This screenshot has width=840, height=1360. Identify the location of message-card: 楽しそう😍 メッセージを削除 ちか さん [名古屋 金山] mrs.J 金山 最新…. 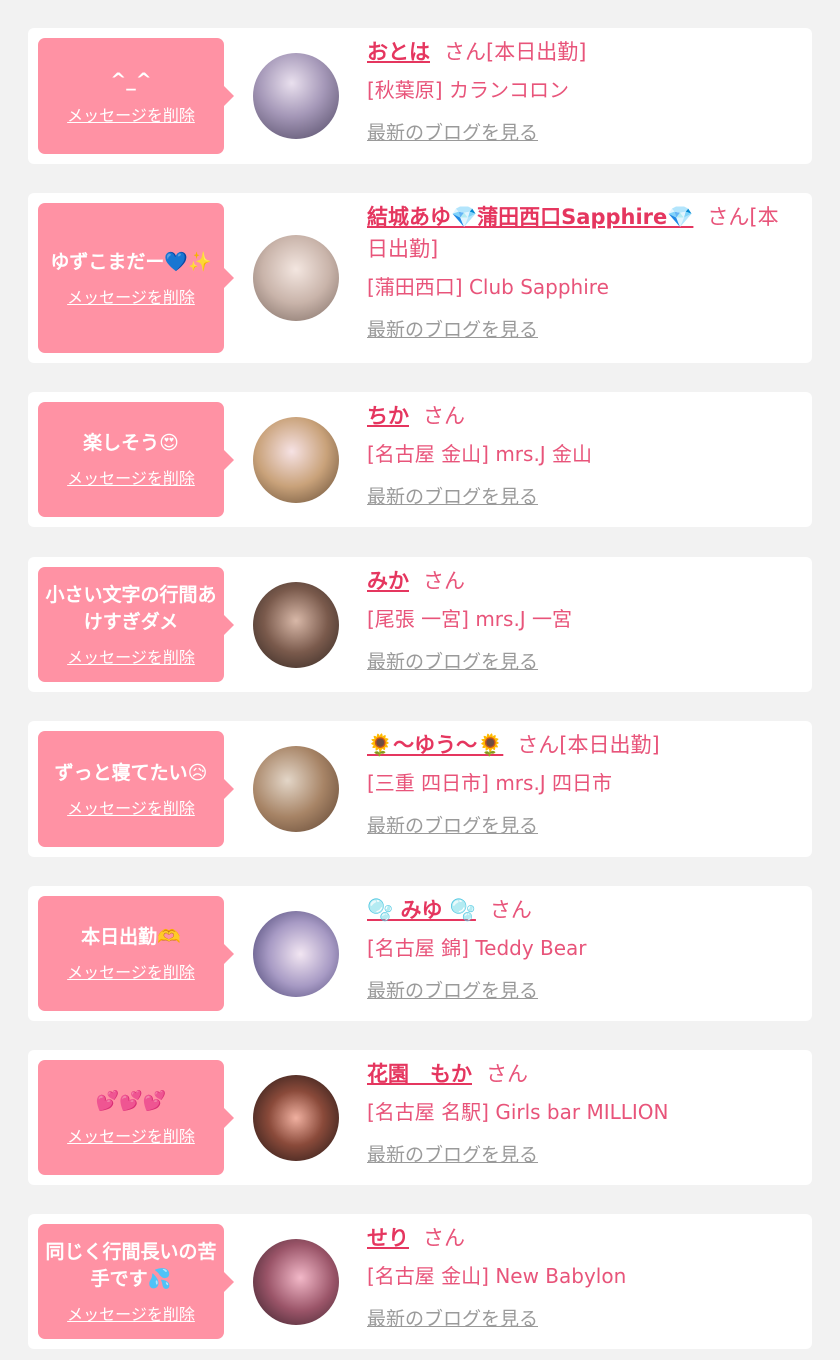
(420, 459).